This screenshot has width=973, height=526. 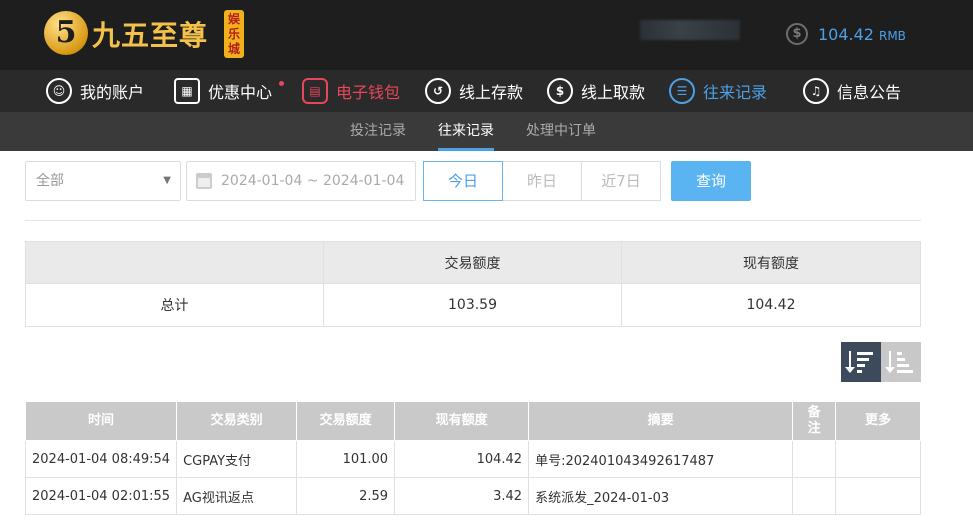 What do you see at coordinates (438, 91) in the screenshot?
I see `deposit-icon: ↺` at bounding box center [438, 91].